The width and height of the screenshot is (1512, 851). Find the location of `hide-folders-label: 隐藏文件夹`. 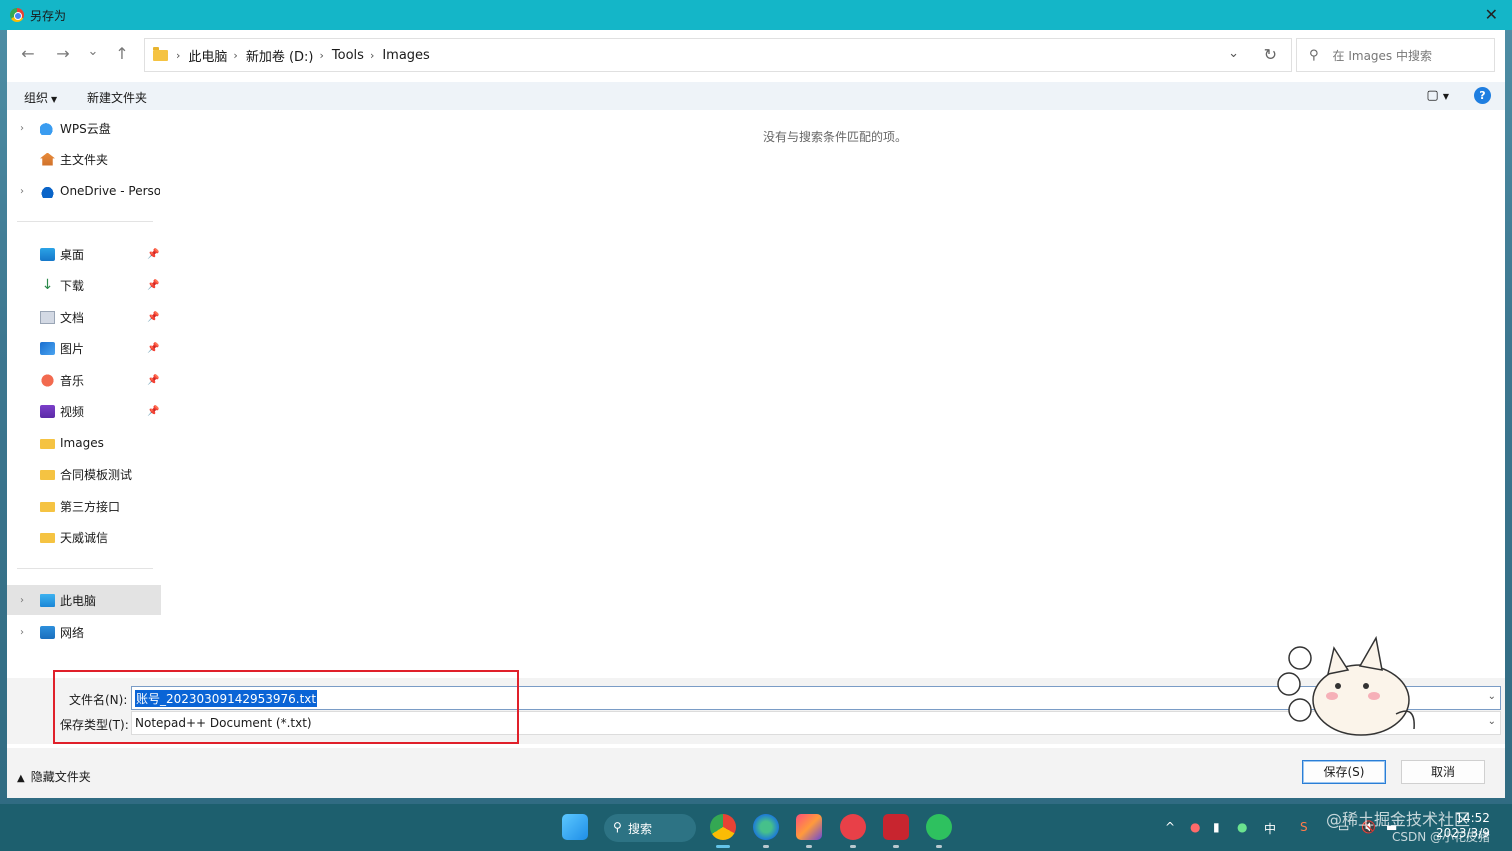

hide-folders-label: 隐藏文件夹 is located at coordinates (60, 777).